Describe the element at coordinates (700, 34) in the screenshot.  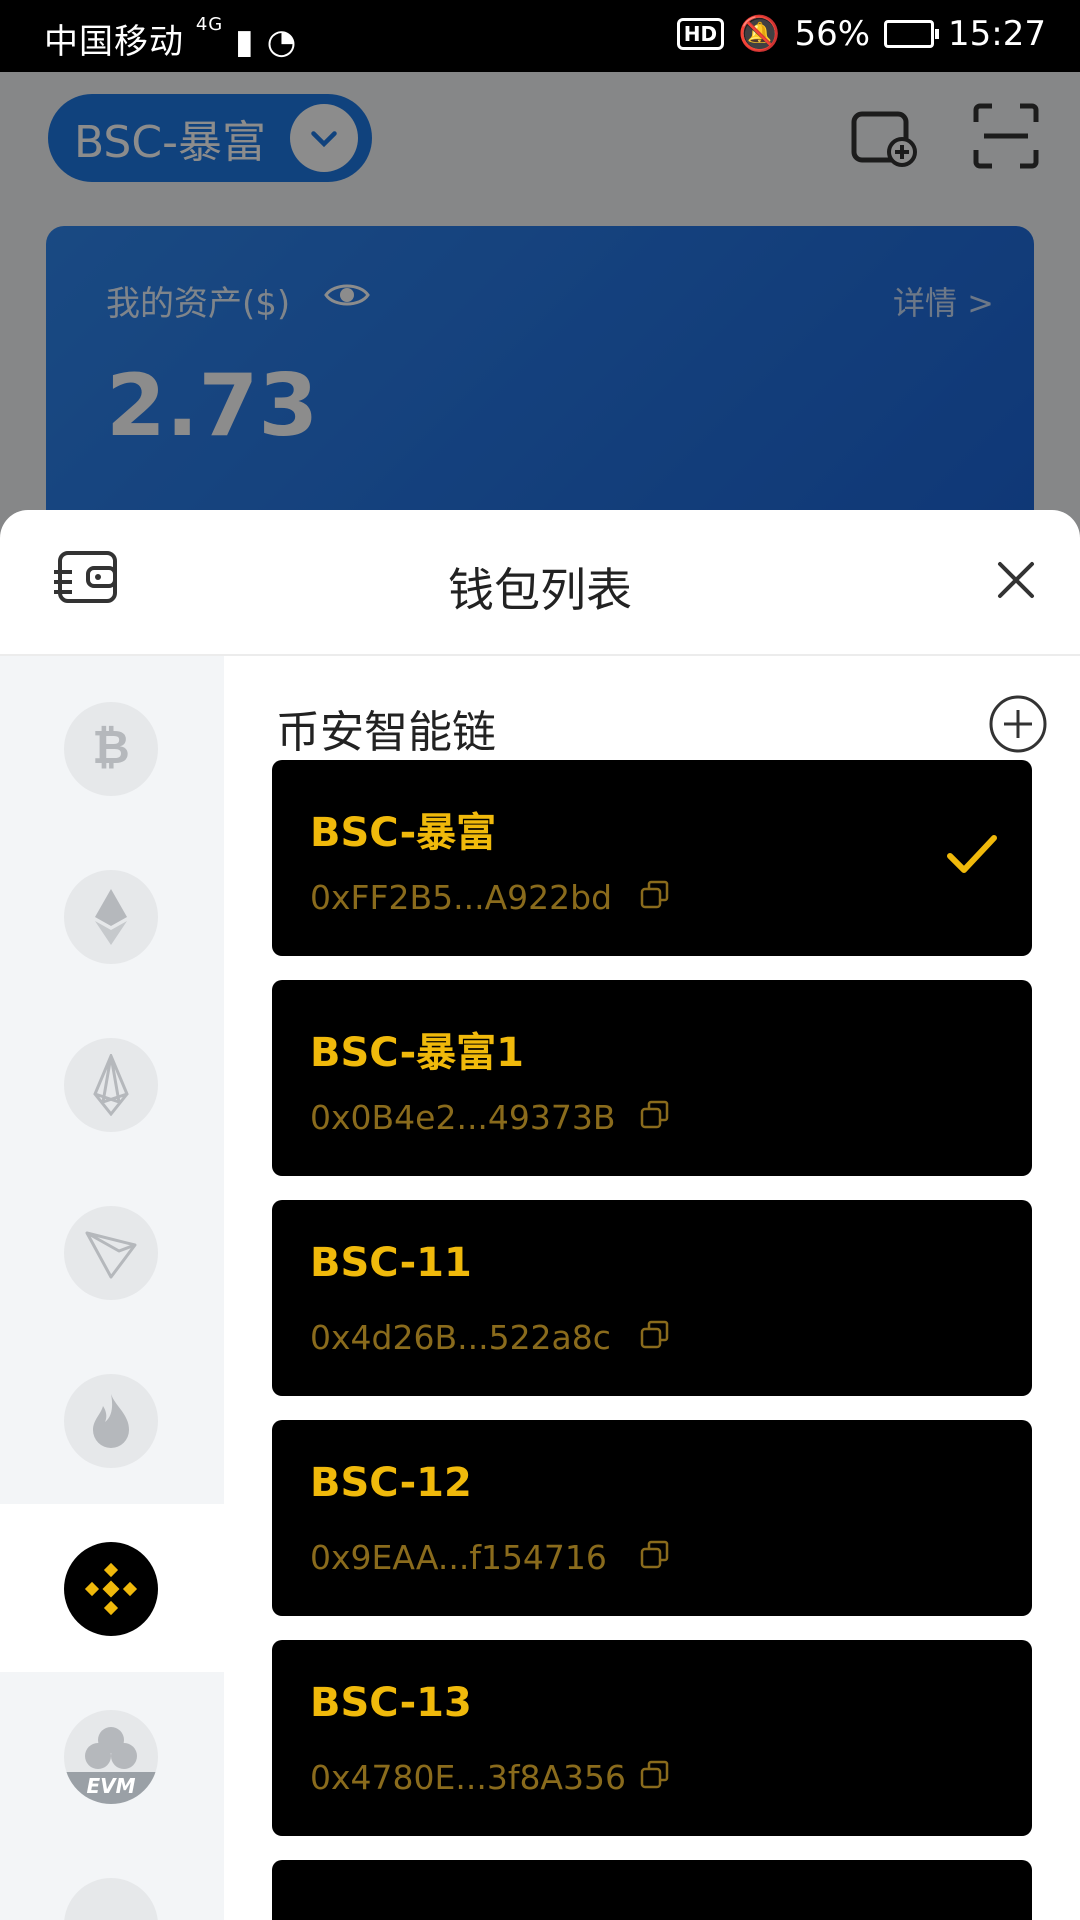
I see `hd-badge: HD` at that location.